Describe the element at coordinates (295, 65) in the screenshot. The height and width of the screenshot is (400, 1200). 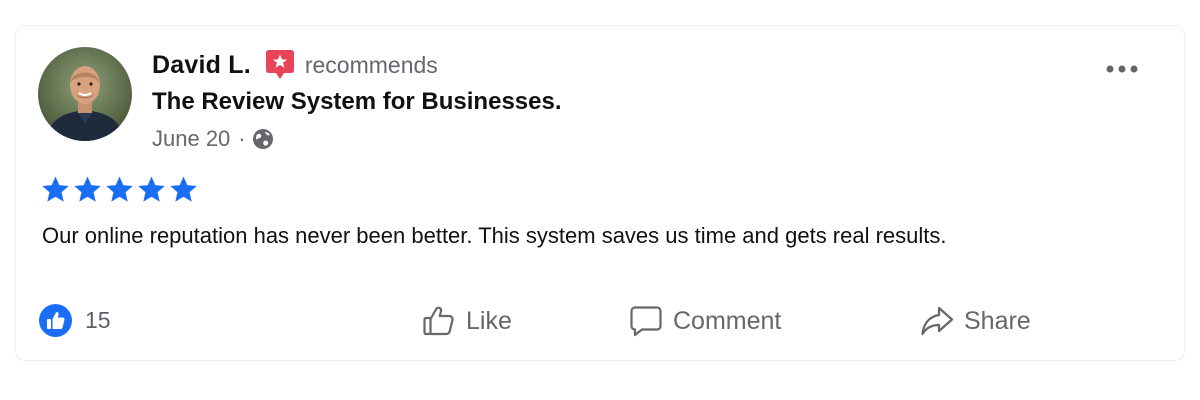
I see `author-row: David L. recommends` at that location.